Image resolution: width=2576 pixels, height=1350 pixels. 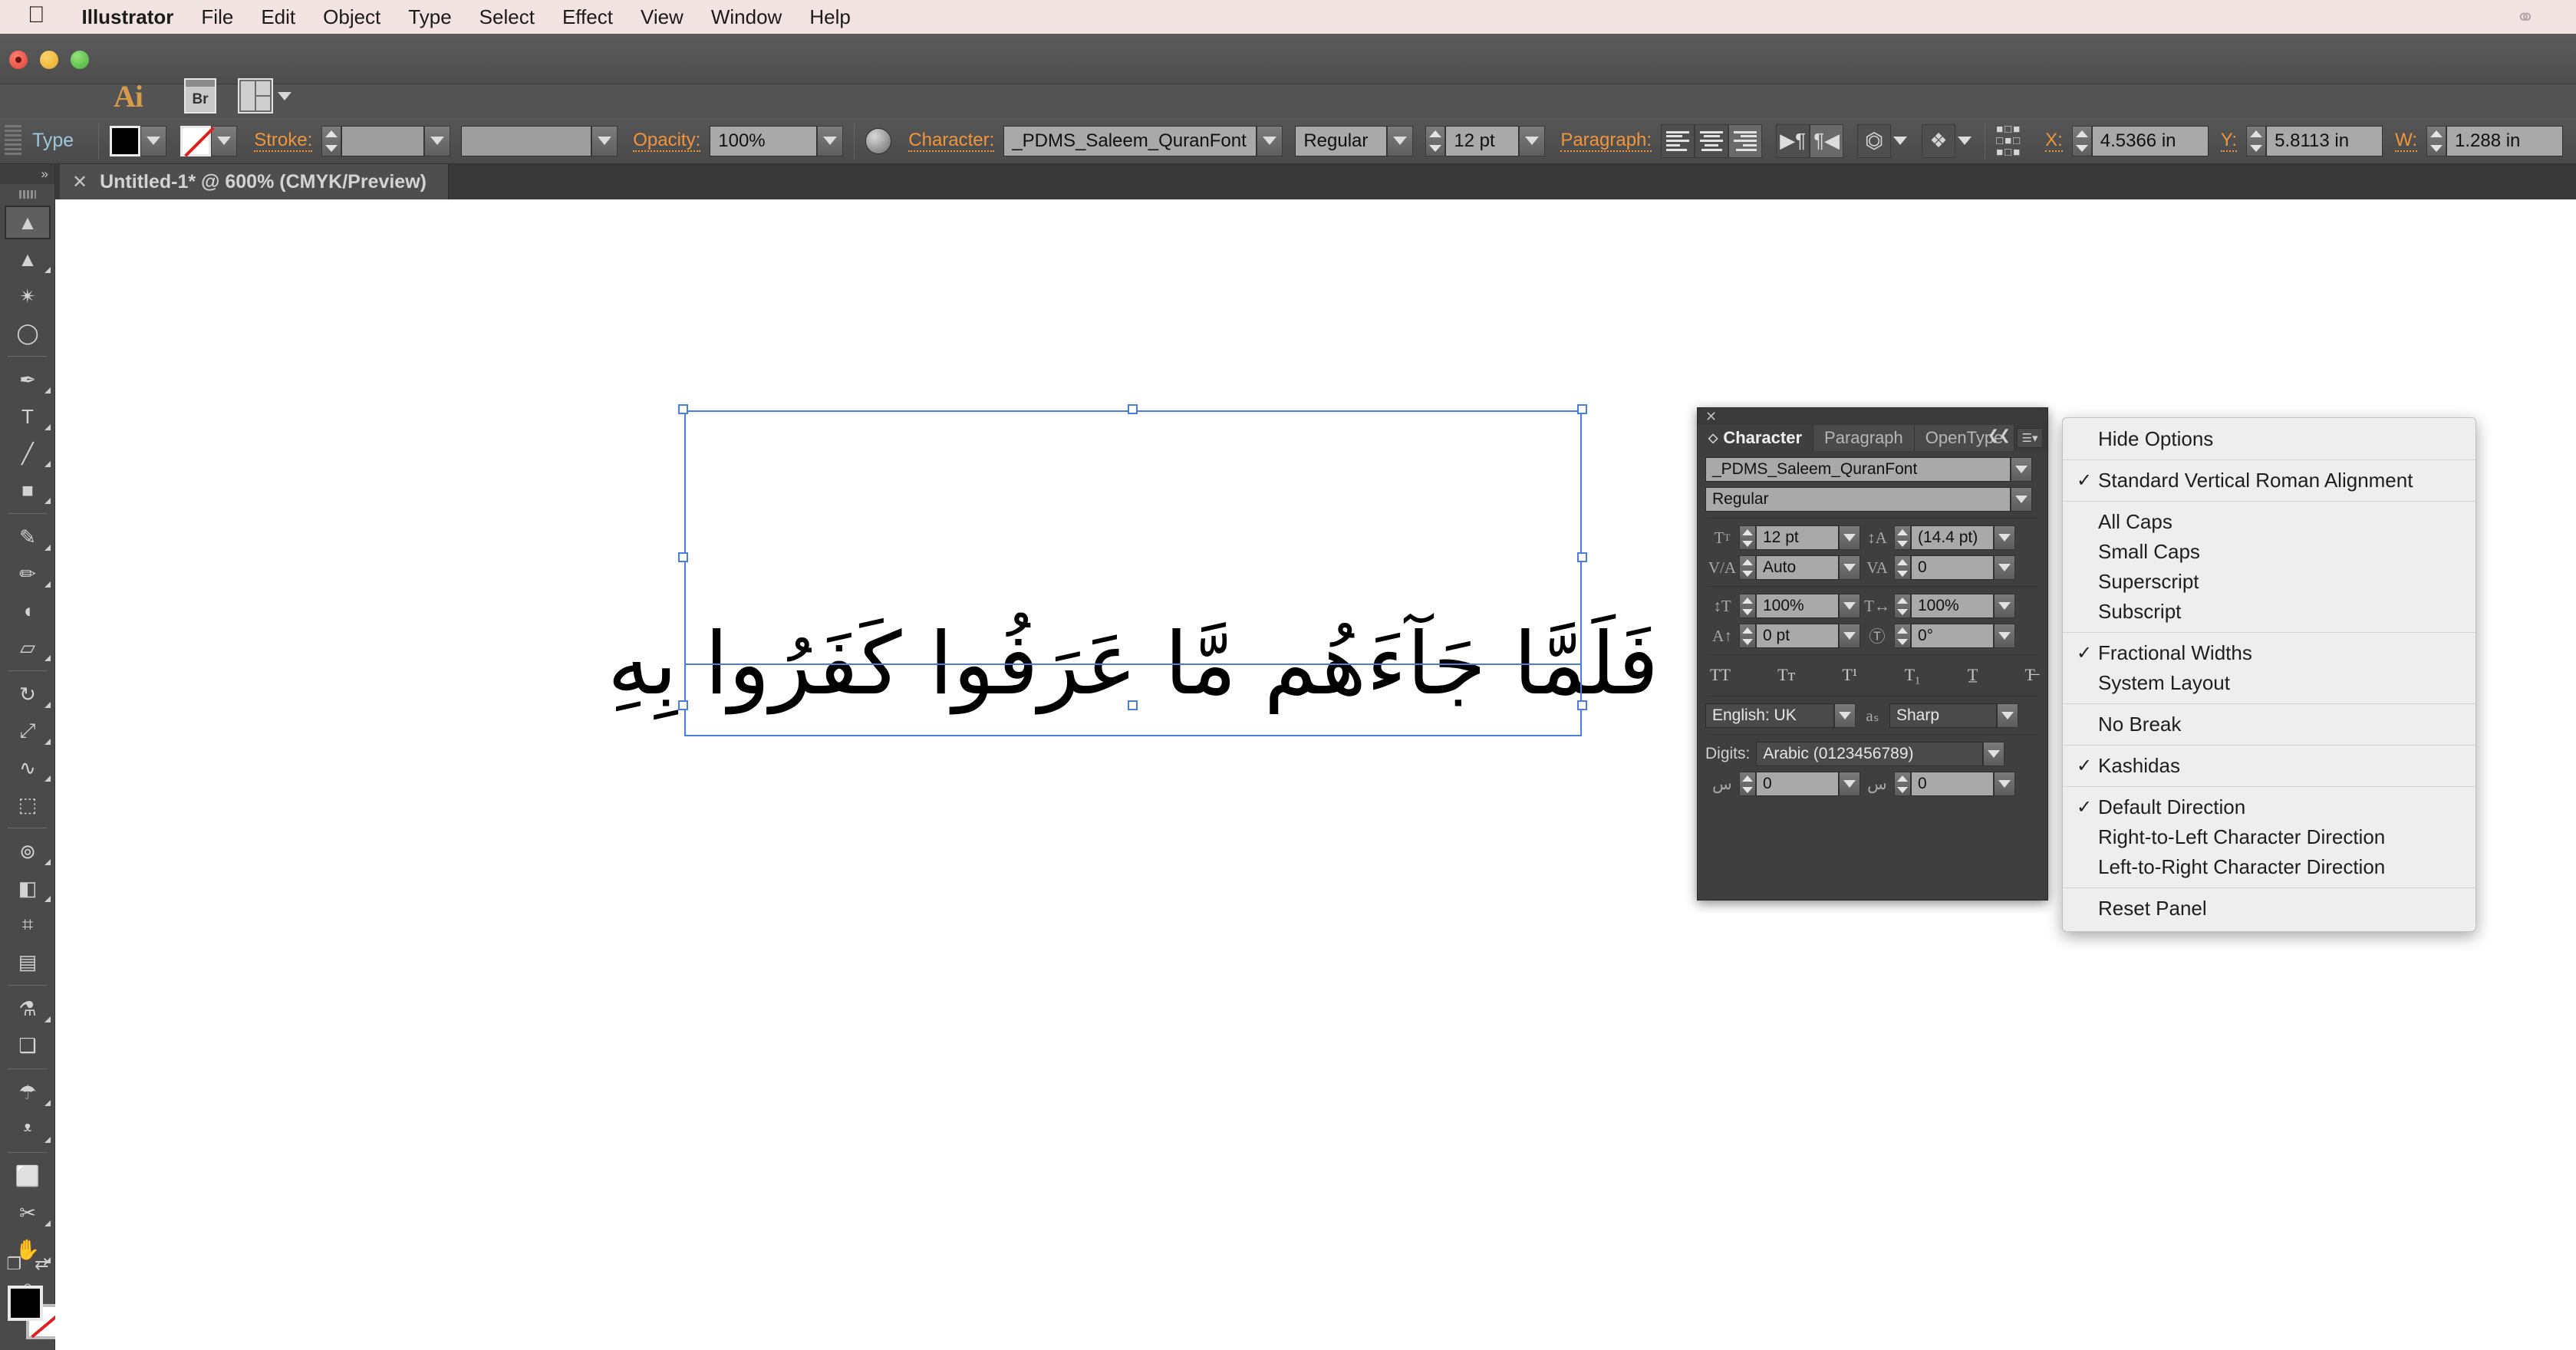 What do you see at coordinates (1133, 409) in the screenshot?
I see `selection-handle-tc` at bounding box center [1133, 409].